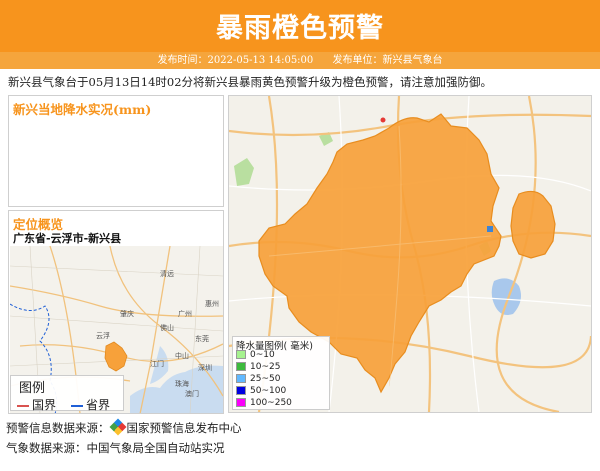  What do you see at coordinates (117, 427) in the screenshot?
I see `warning-center-logo-icon` at bounding box center [117, 427].